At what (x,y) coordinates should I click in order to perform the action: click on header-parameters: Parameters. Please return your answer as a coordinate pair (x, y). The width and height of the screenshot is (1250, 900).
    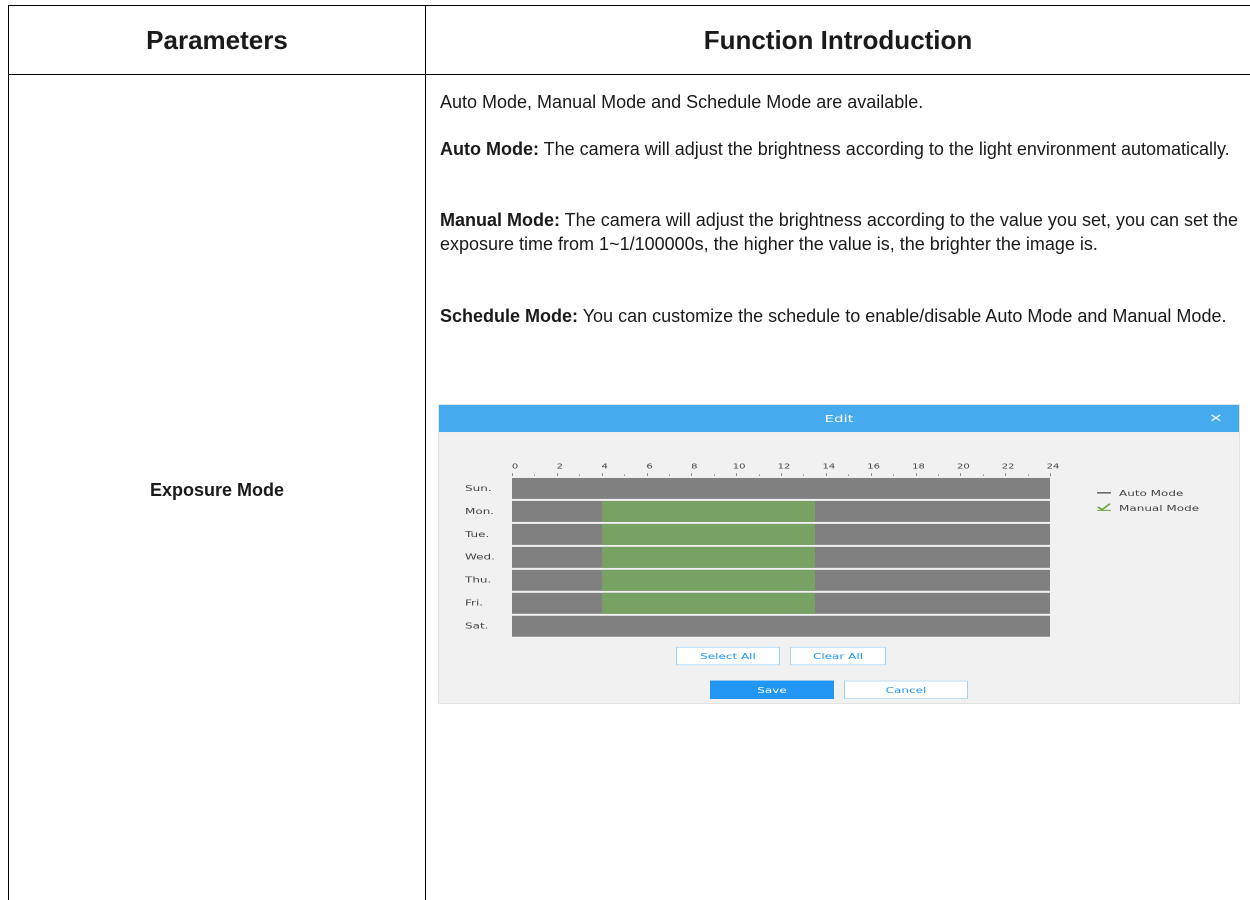
    Looking at the image, I should click on (217, 39).